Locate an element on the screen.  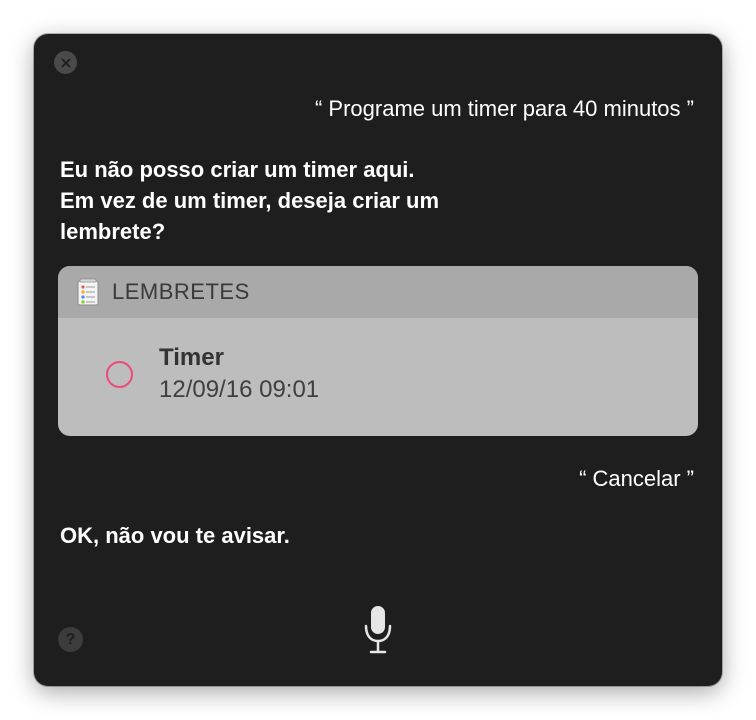
help-button: ? is located at coordinates (70, 639).